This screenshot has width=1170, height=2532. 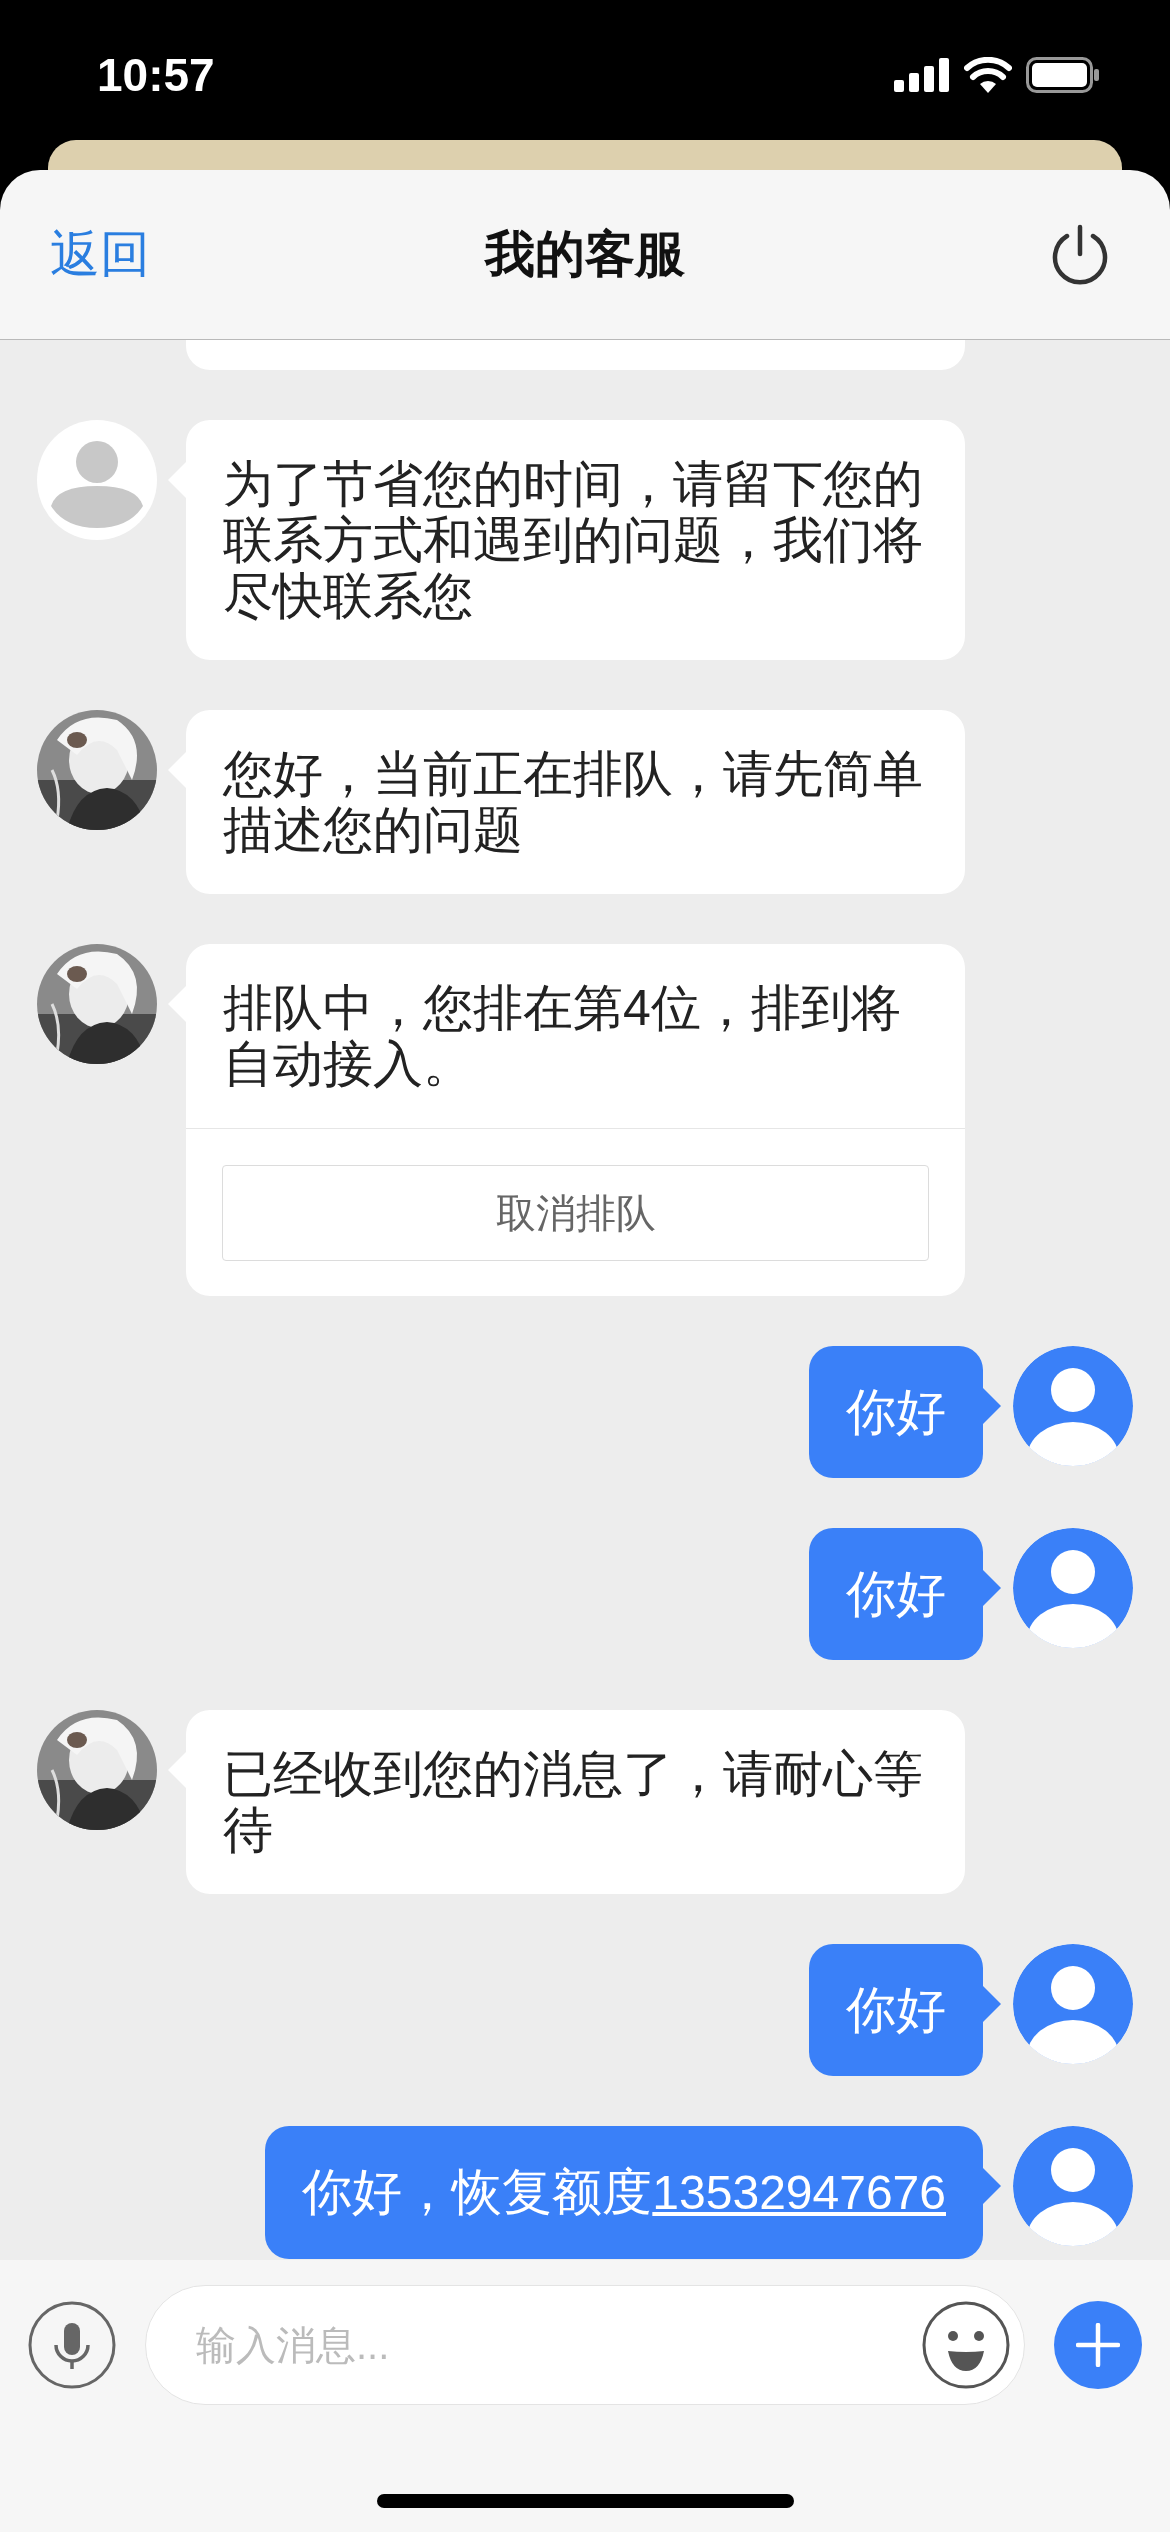 What do you see at coordinates (1080, 254) in the screenshot?
I see `power-icon` at bounding box center [1080, 254].